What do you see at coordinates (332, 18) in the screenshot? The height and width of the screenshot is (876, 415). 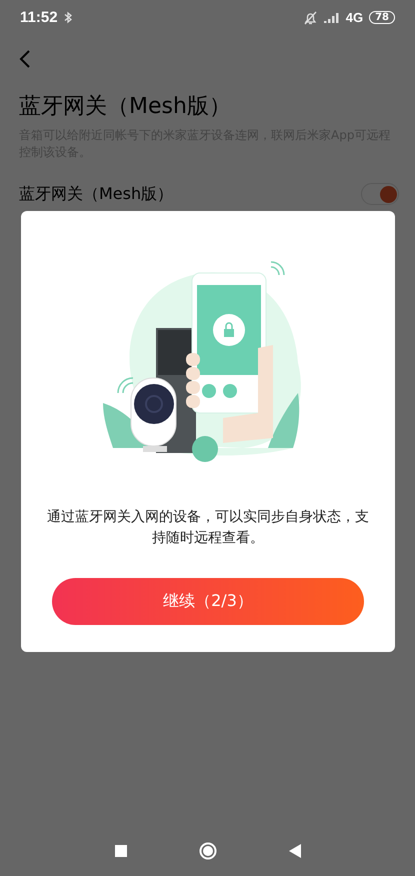 I see `signal-icon` at bounding box center [332, 18].